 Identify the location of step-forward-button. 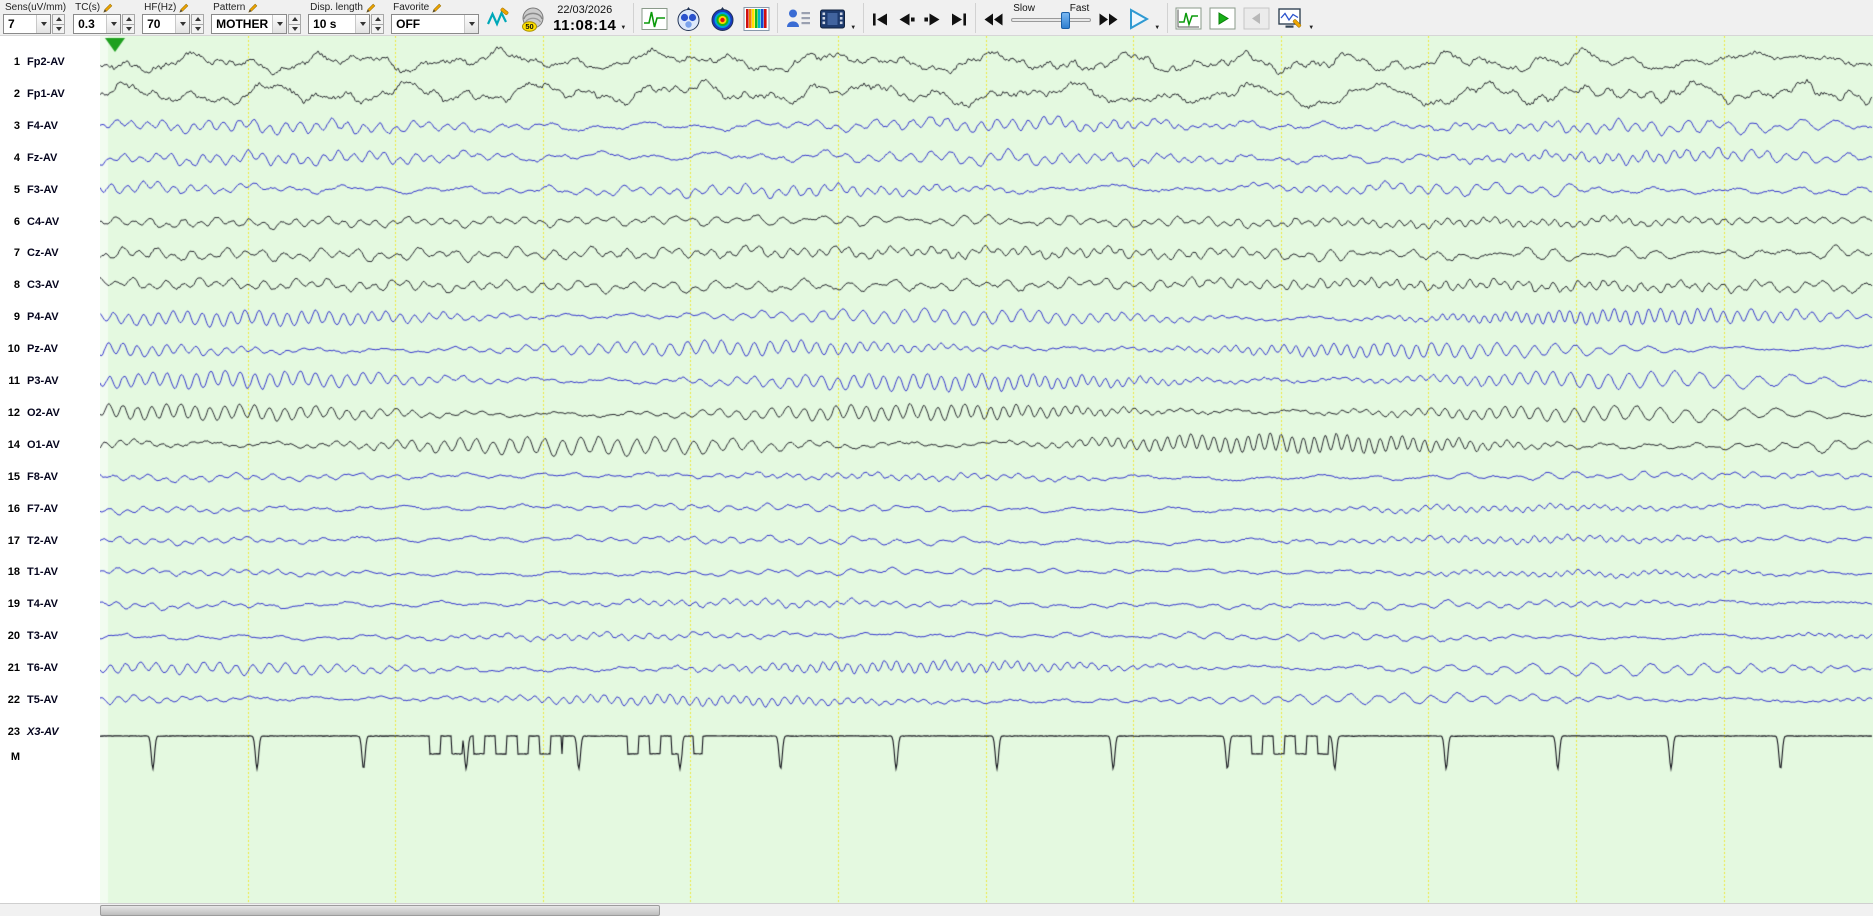
(932, 19).